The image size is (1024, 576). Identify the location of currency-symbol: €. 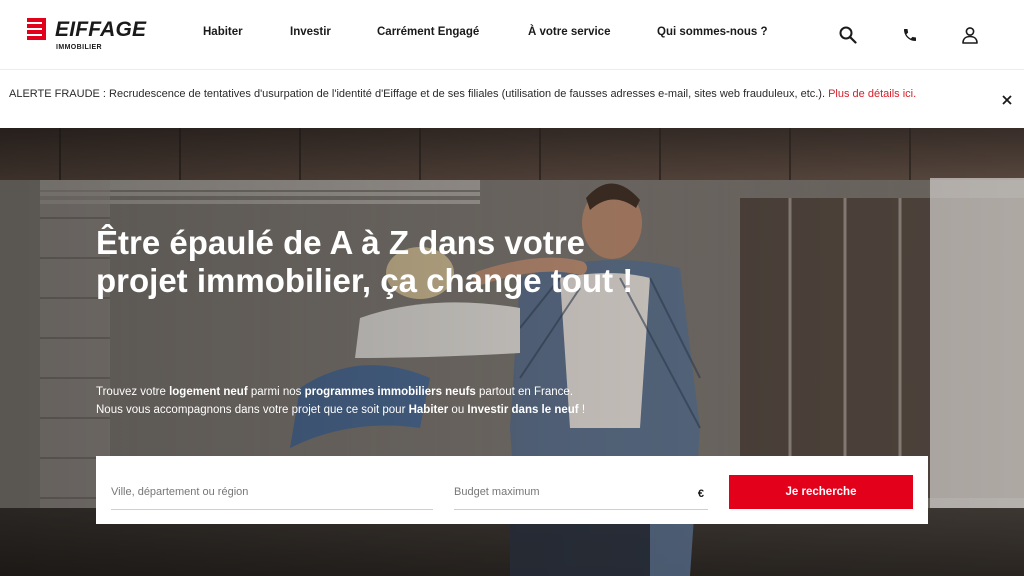
(700, 494).